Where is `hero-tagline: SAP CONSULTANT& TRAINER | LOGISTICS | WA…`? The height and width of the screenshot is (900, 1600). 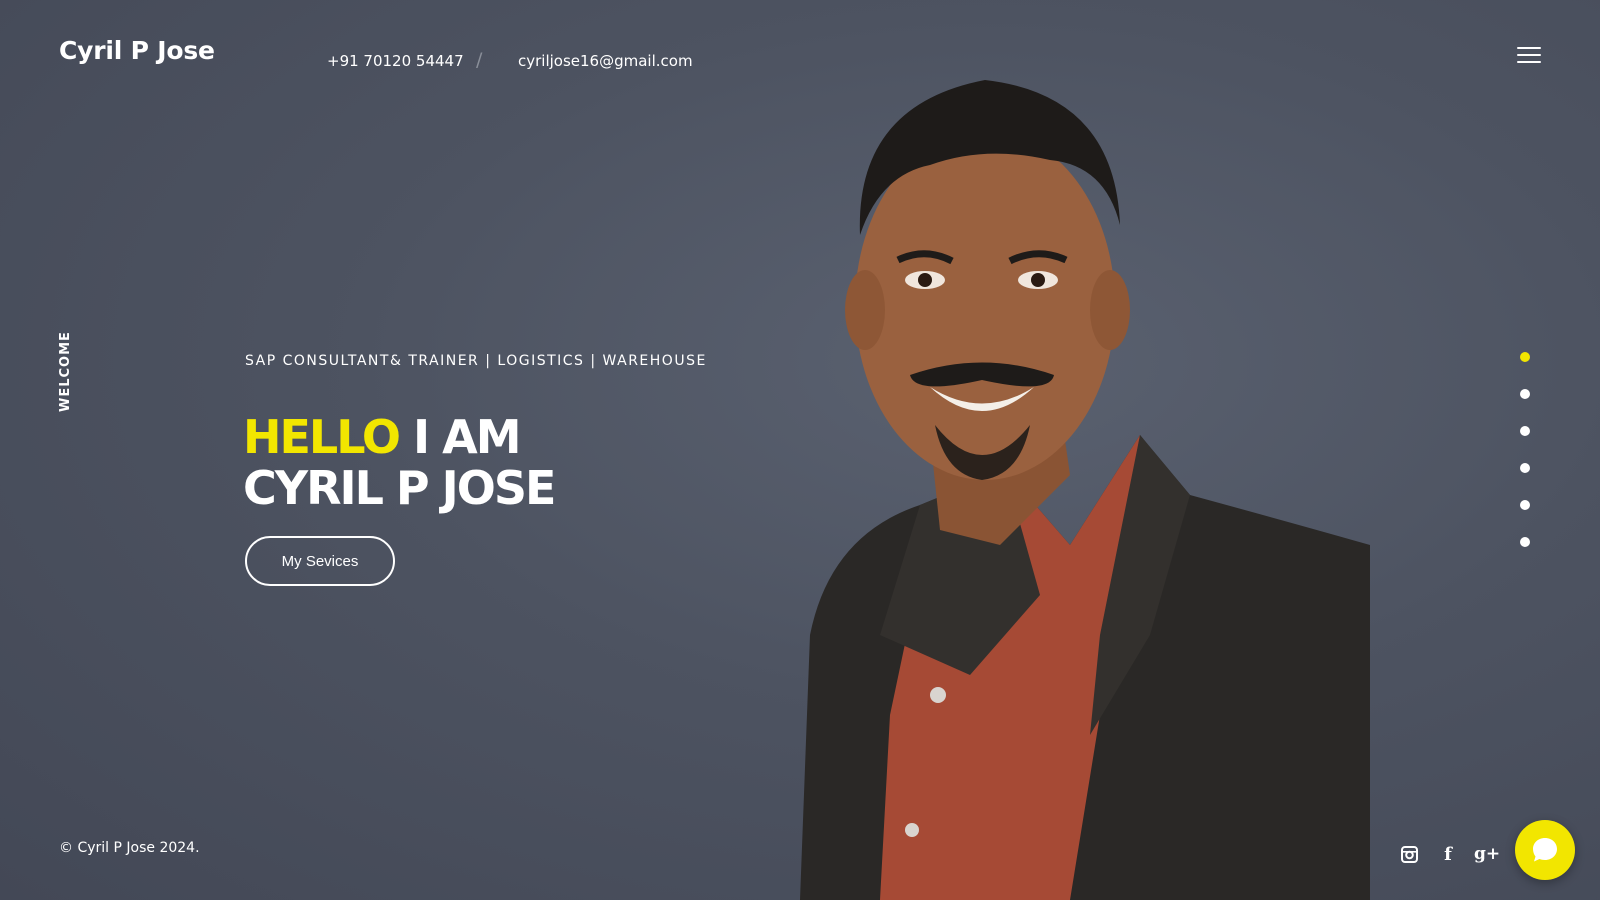
hero-tagline: SAP CONSULTANT& TRAINER | LOGISTICS | WA… is located at coordinates (476, 361).